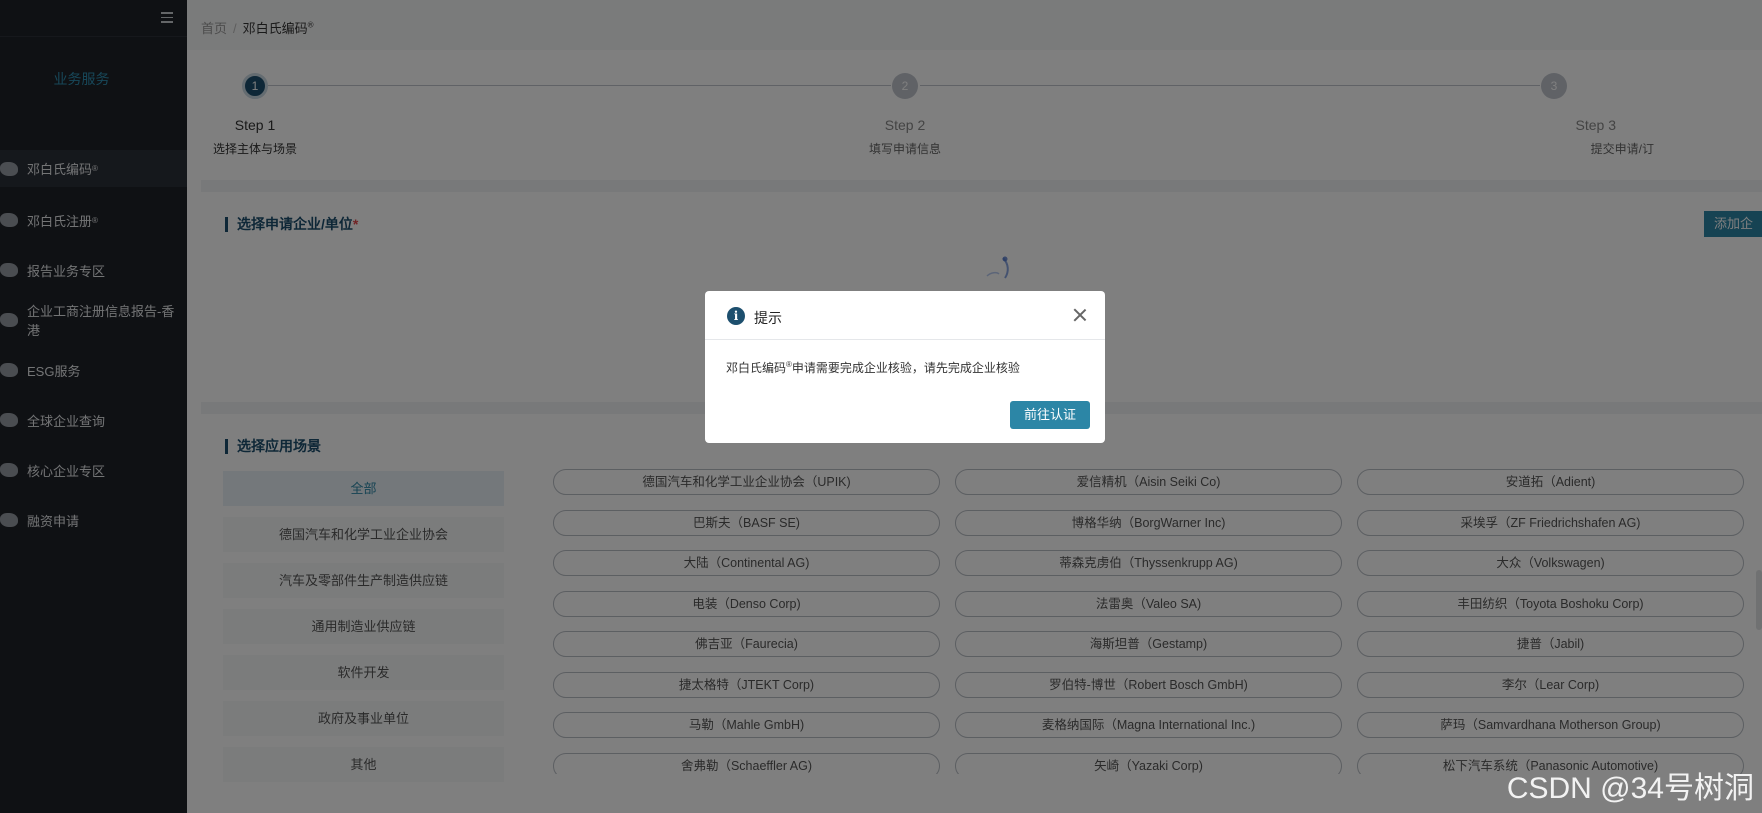  What do you see at coordinates (1050, 415) in the screenshot?
I see `go-verify-button: 前往认证` at bounding box center [1050, 415].